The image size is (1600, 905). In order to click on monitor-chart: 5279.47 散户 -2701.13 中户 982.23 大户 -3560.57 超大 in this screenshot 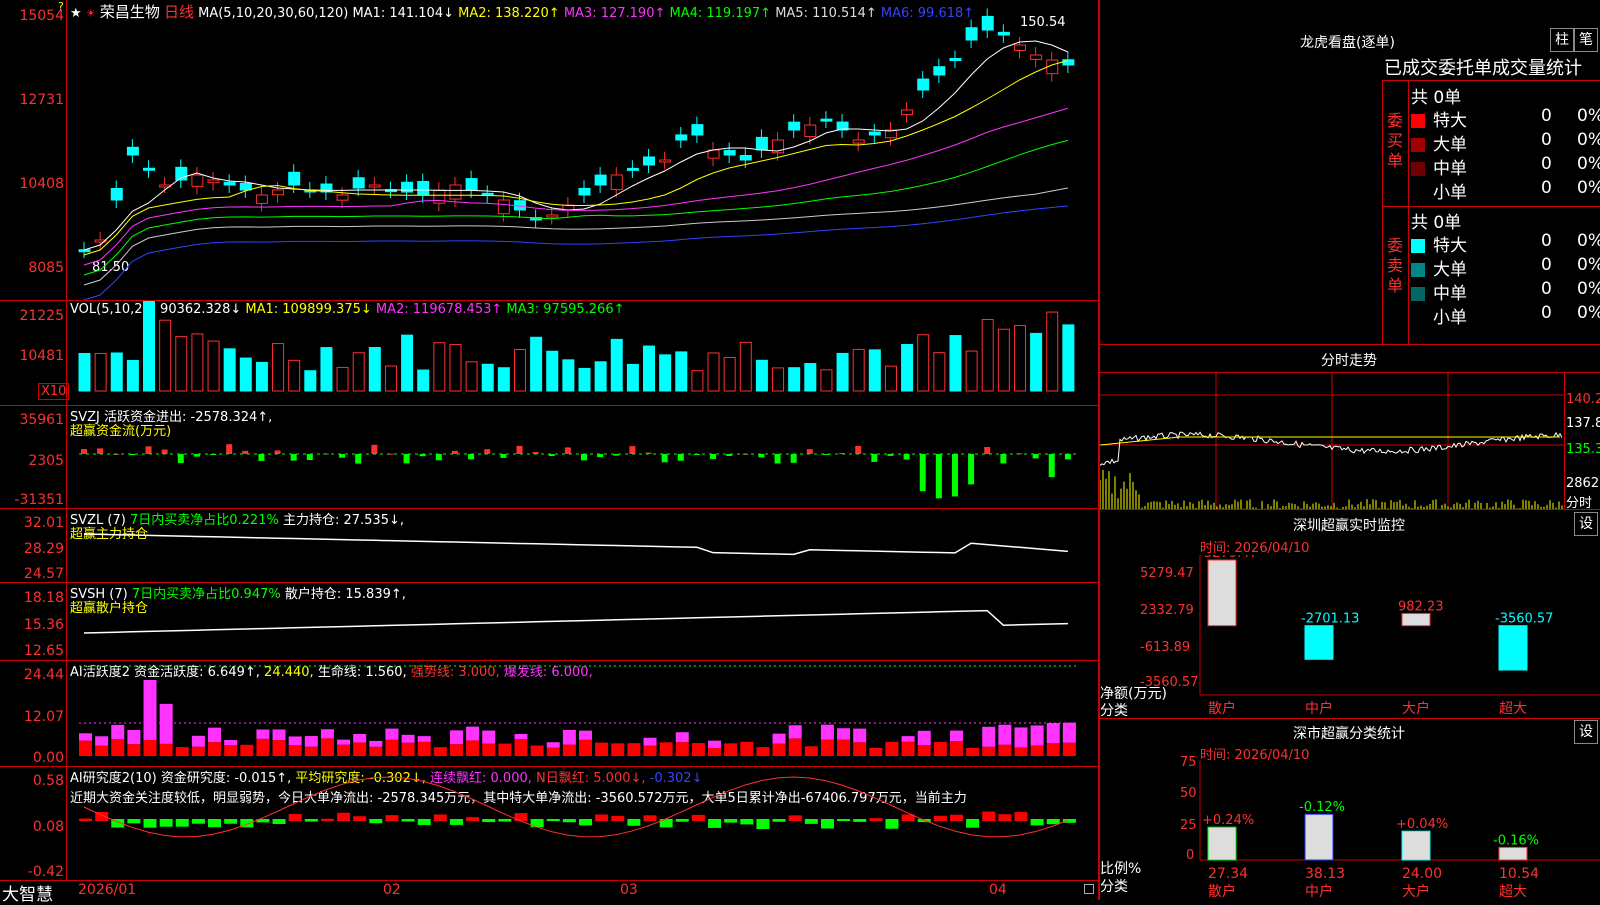, I will do `click(1350, 636)`.